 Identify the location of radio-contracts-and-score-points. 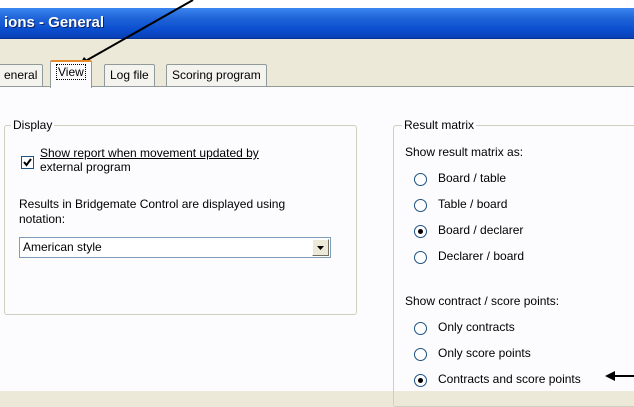
(420, 380).